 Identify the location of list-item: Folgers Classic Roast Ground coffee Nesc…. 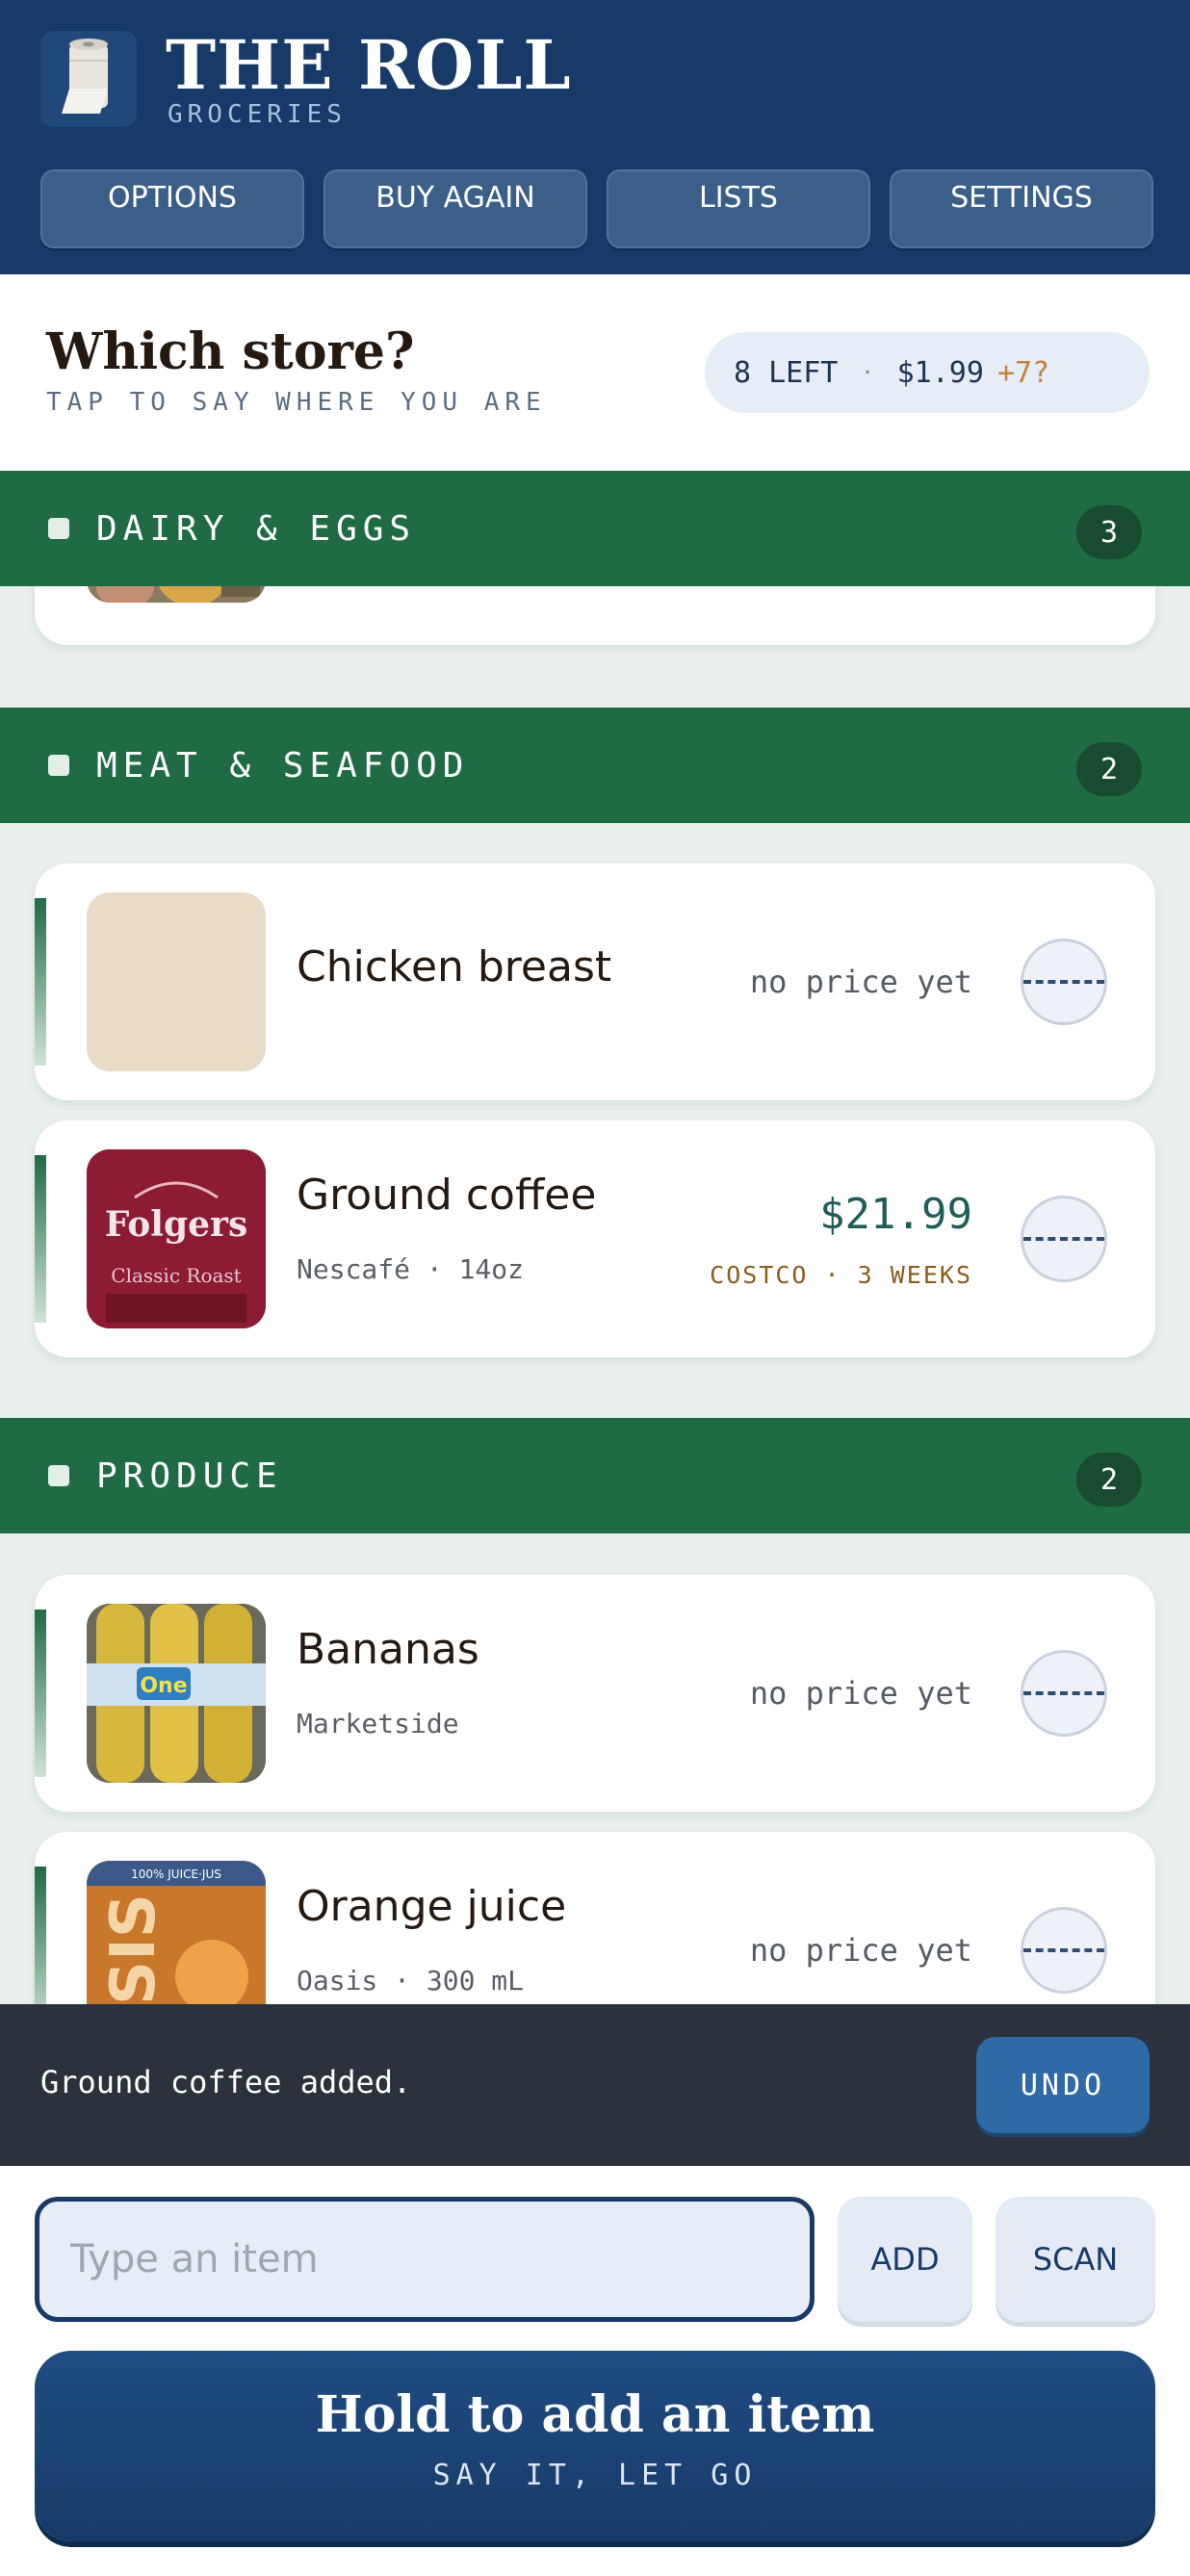
(595, 1239).